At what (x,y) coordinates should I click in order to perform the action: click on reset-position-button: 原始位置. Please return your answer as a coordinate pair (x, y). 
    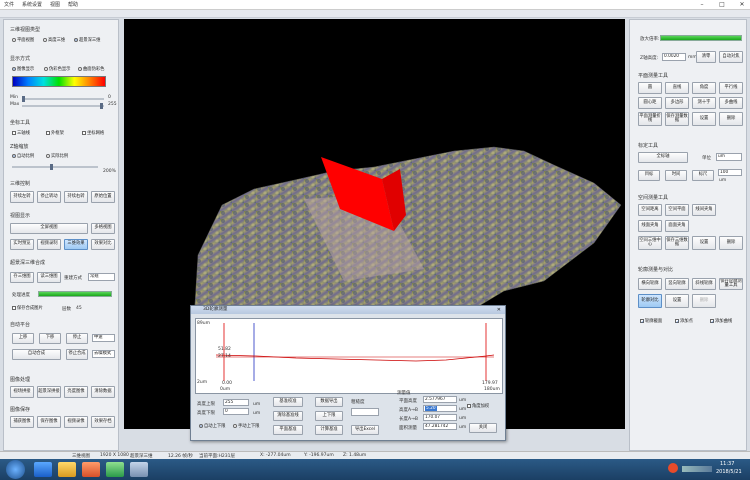
    Looking at the image, I should click on (103, 197).